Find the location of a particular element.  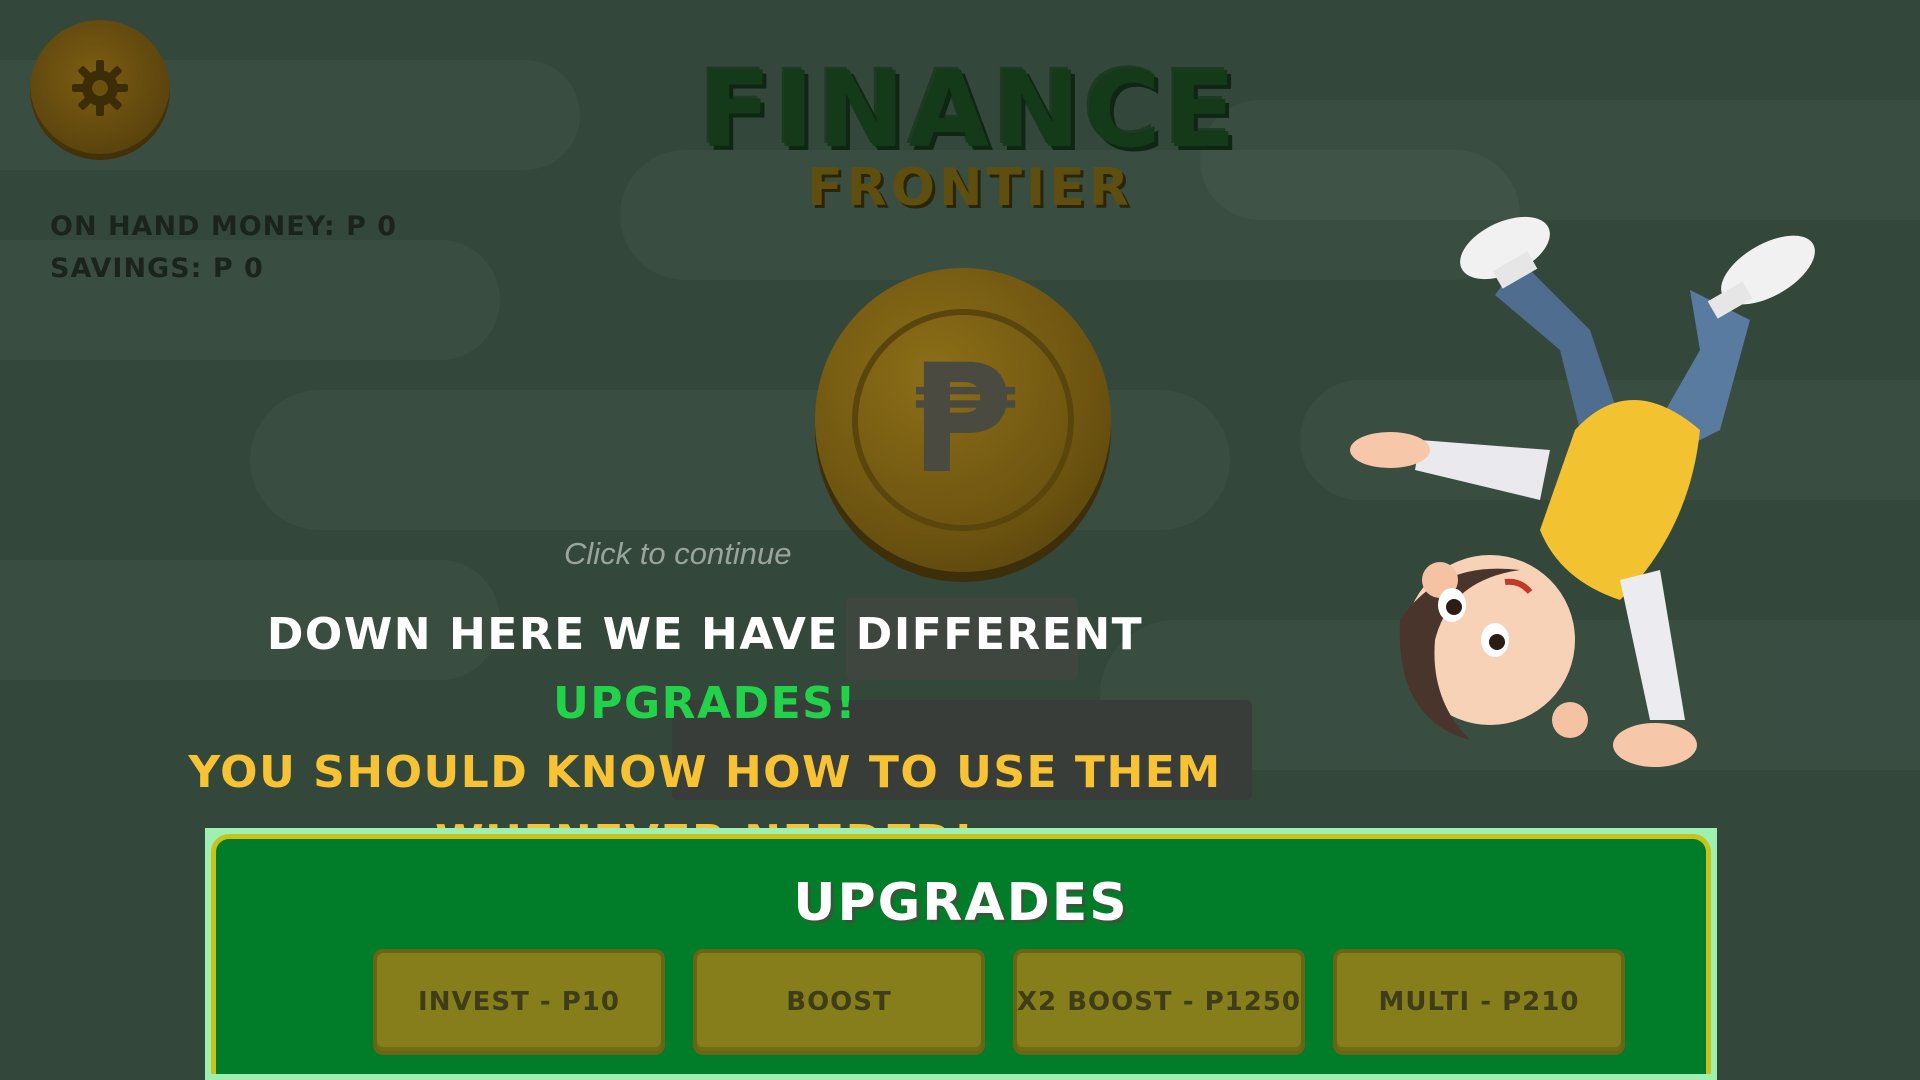

dialogue-text: DOWN HERE WE HAVE DIFFERENT is located at coordinates (705, 634).